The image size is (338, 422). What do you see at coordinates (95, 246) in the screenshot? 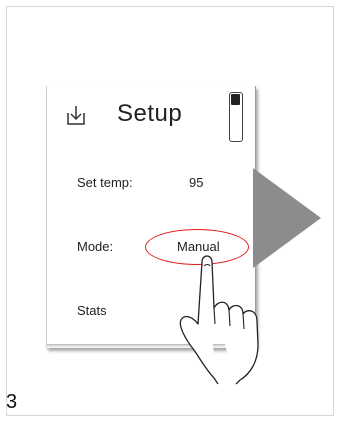
I see `mode-label: Mode:` at bounding box center [95, 246].